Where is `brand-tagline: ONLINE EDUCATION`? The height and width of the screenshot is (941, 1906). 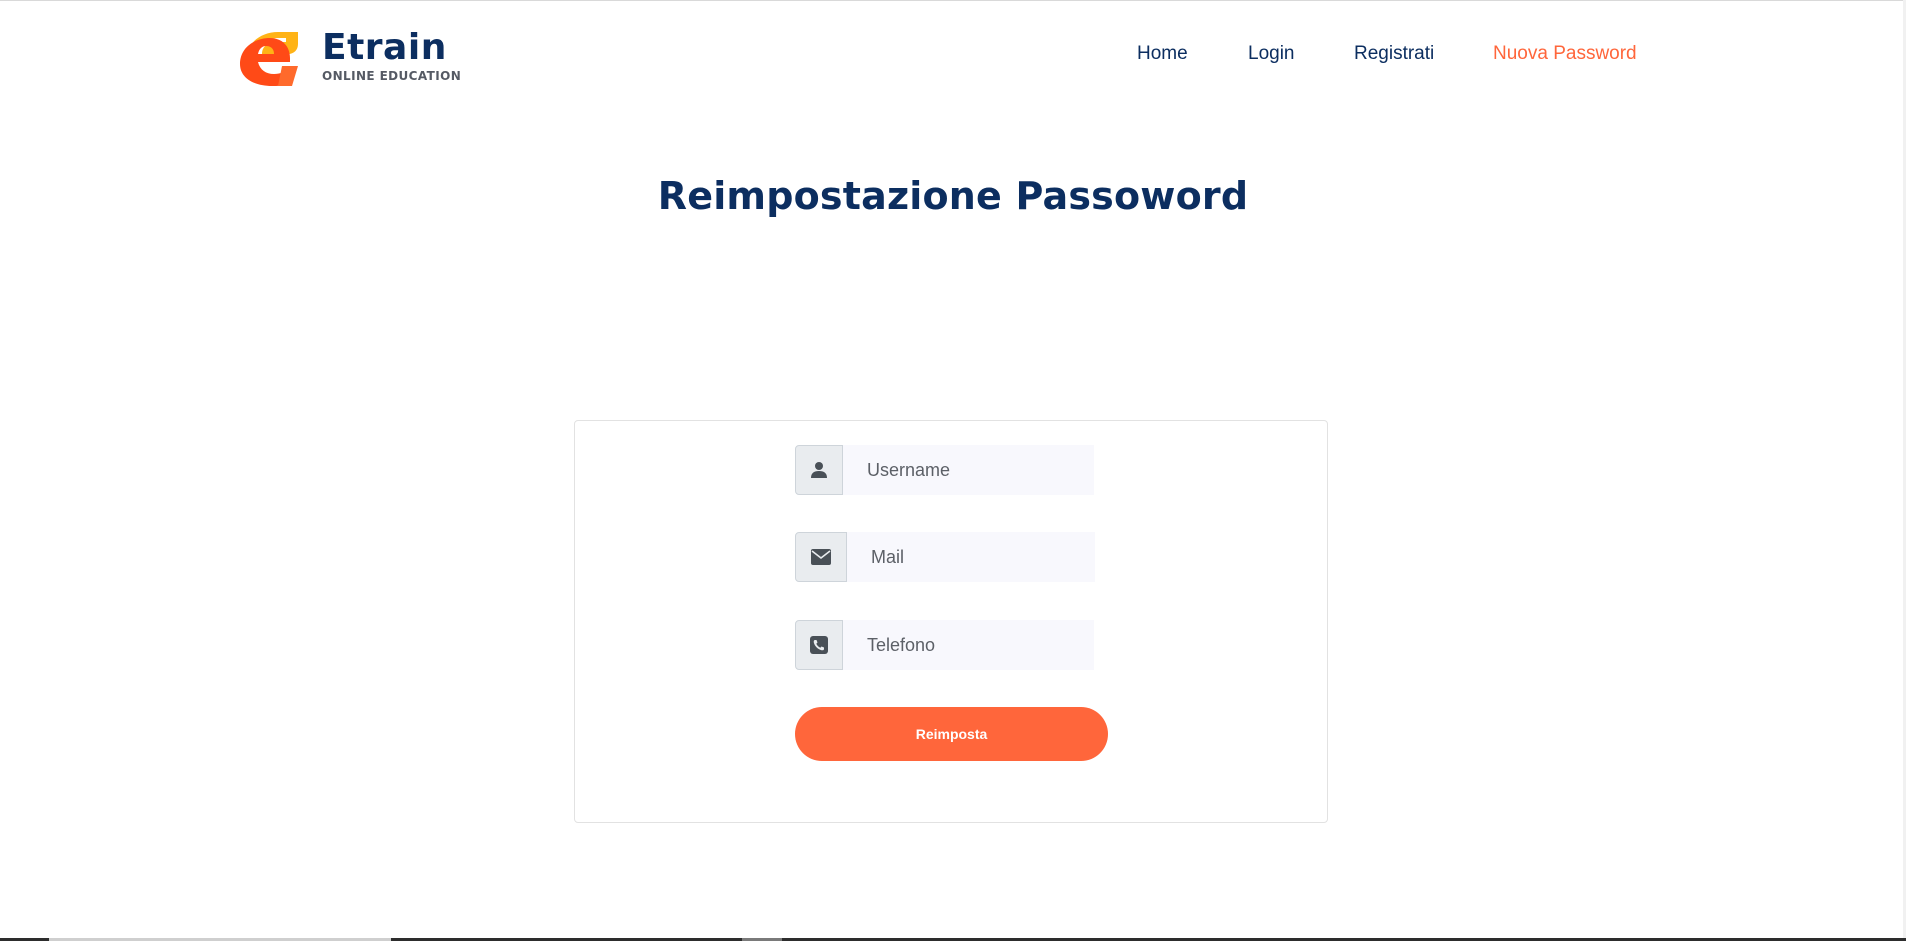 brand-tagline: ONLINE EDUCATION is located at coordinates (392, 76).